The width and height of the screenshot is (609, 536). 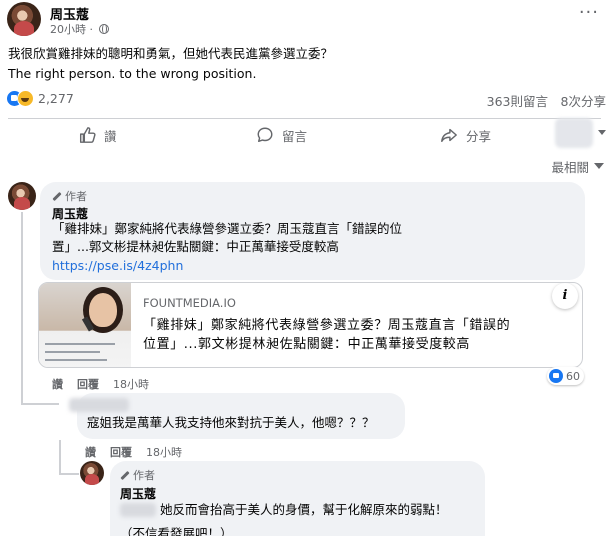 What do you see at coordinates (68, 29) in the screenshot?
I see `post-time-text: 20小時` at bounding box center [68, 29].